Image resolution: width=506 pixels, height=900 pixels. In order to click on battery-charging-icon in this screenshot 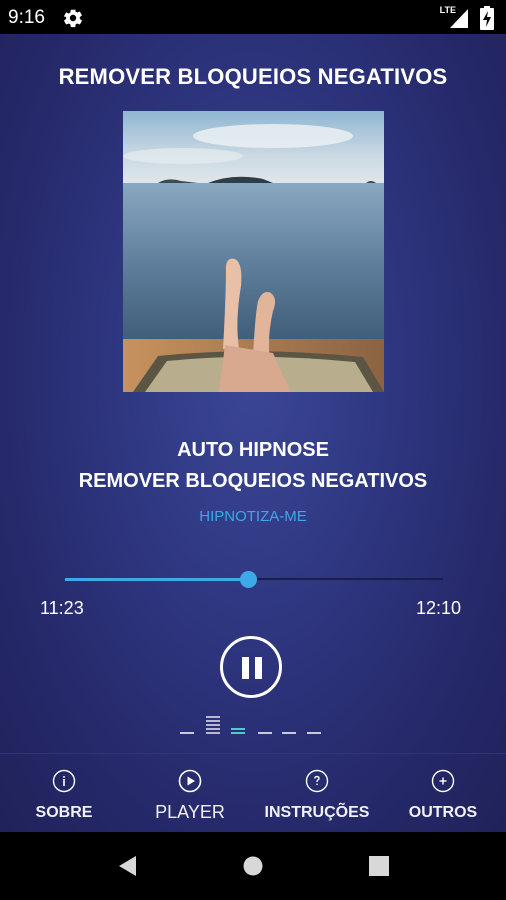, I will do `click(487, 18)`.